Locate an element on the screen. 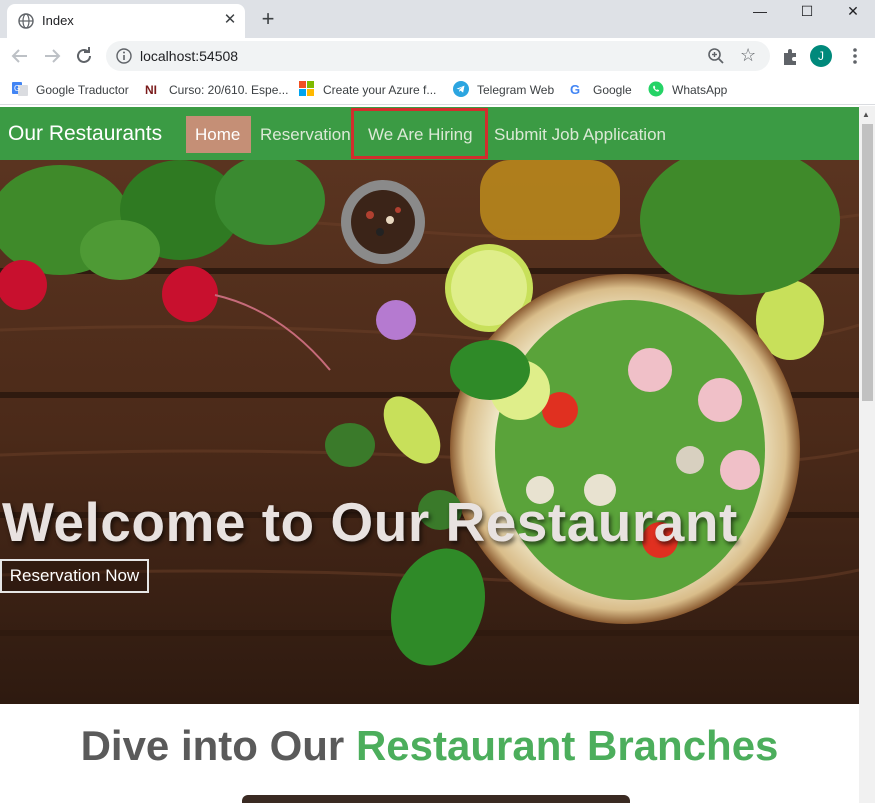 Image resolution: width=875 pixels, height=803 pixels. zoom-icon is located at coordinates (716, 56).